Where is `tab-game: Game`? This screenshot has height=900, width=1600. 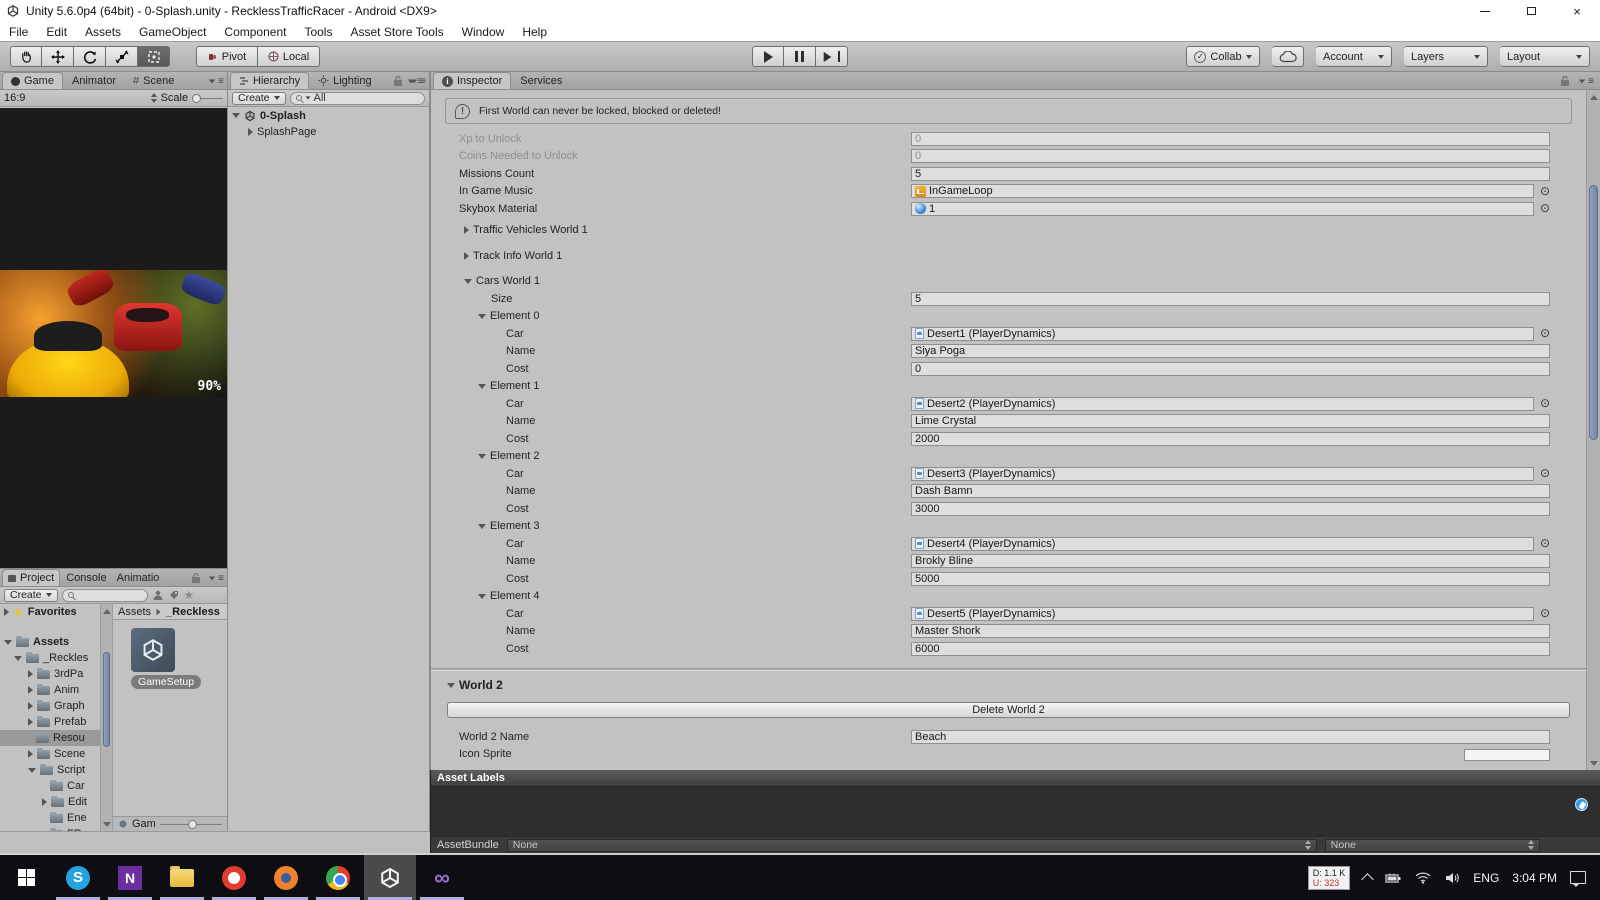 tab-game: Game is located at coordinates (32, 80).